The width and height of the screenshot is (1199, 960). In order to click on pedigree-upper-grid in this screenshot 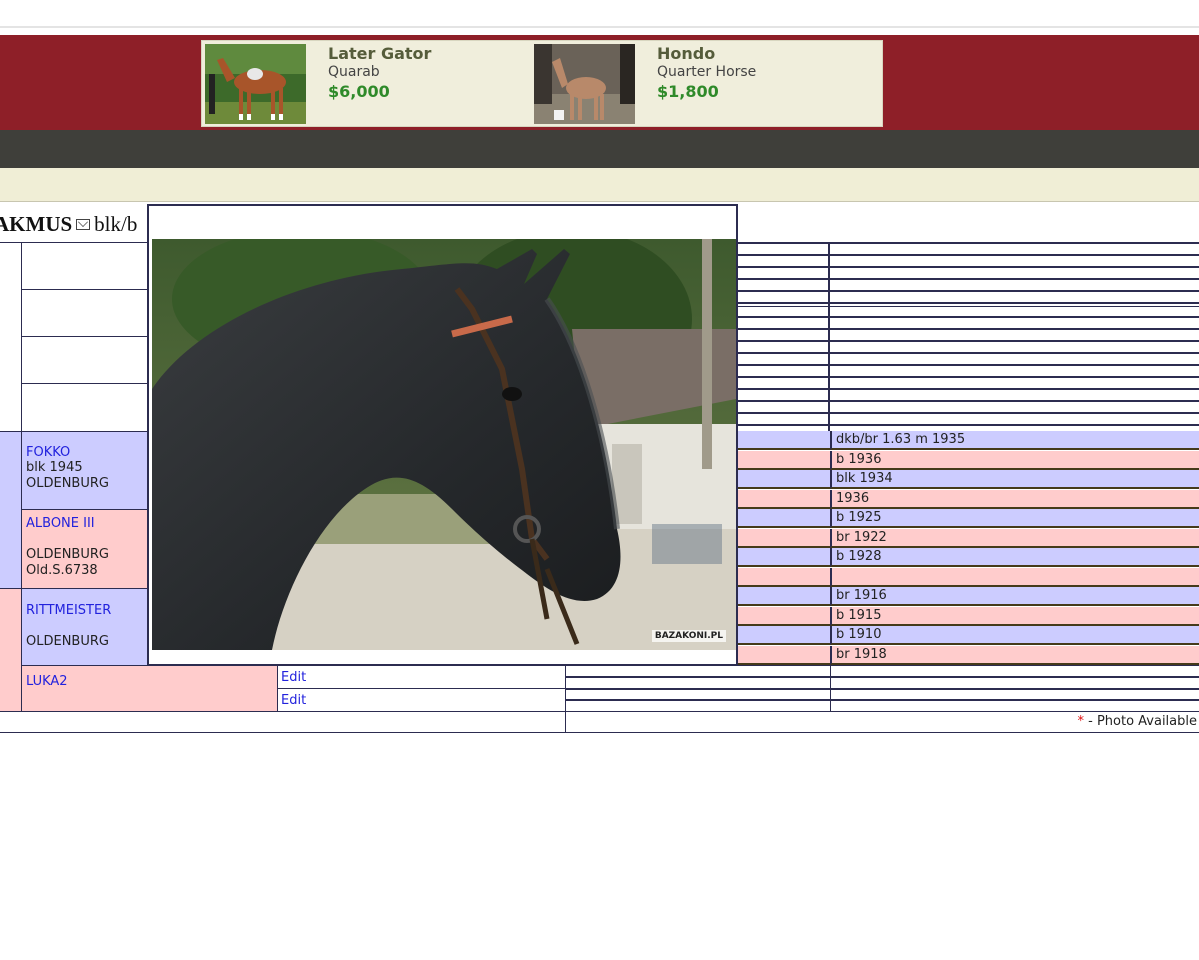, I will do `click(968, 337)`.